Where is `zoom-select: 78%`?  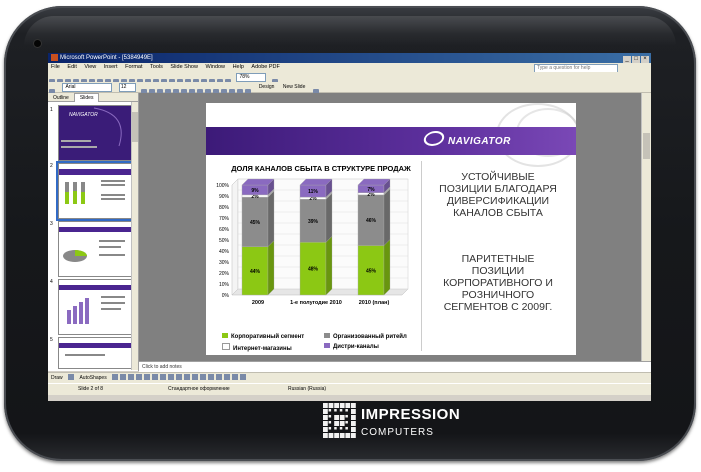
zoom-select: 78% is located at coordinates (251, 77).